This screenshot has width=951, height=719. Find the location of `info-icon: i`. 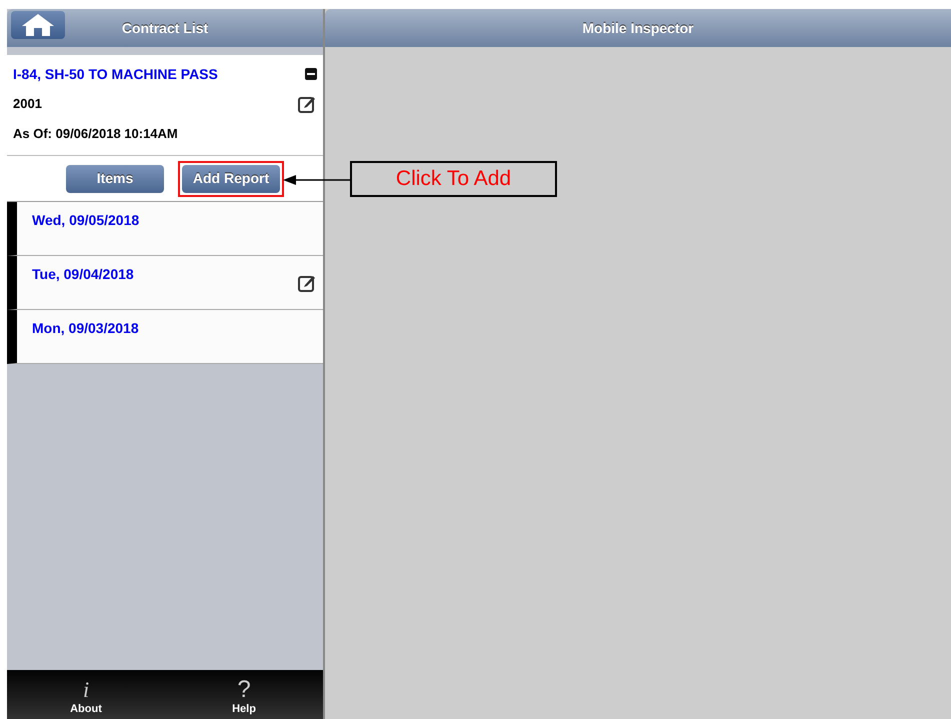

info-icon: i is located at coordinates (86, 690).